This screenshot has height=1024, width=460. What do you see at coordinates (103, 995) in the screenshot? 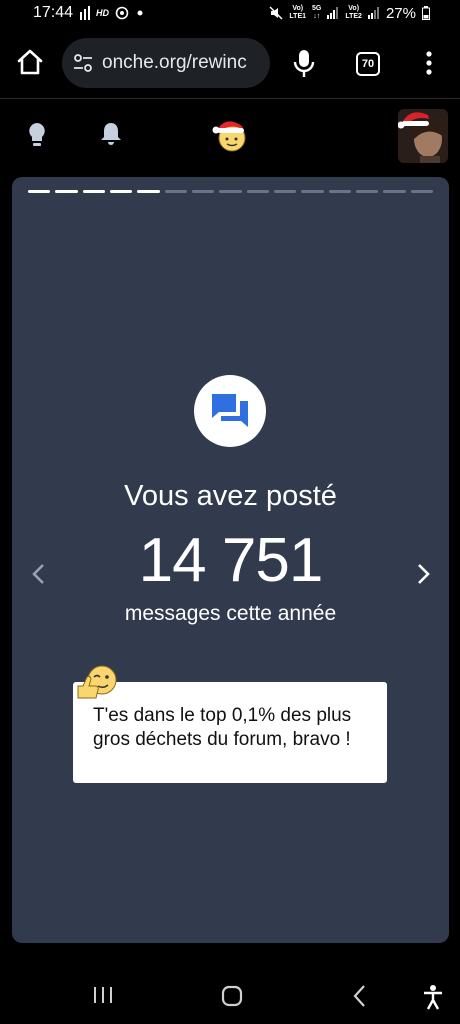
I see `recent-apps-icon` at bounding box center [103, 995].